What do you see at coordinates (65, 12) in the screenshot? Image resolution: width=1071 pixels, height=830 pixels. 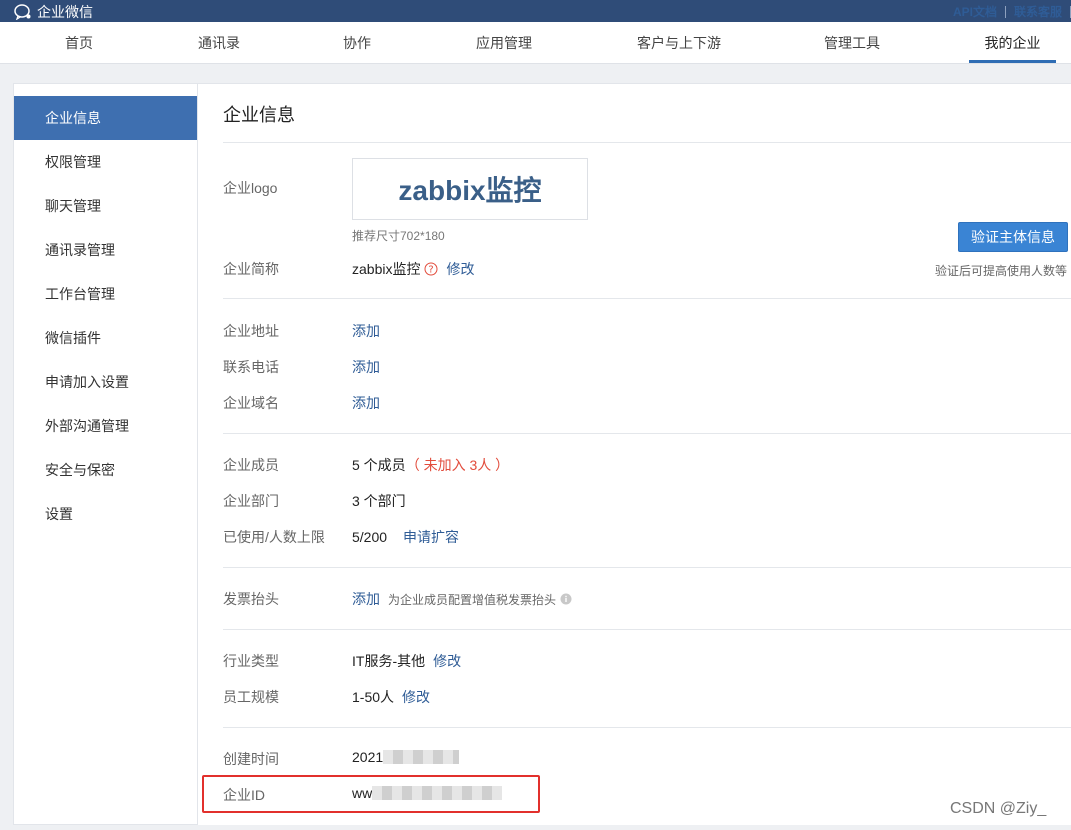 I see `app-name: 企业微信` at bounding box center [65, 12].